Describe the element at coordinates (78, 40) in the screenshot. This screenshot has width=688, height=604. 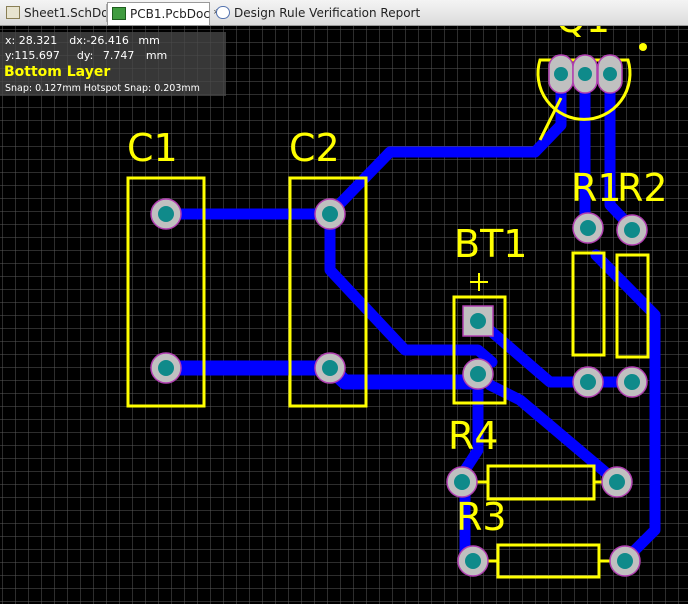
I see `hud-dx-label: dx:` at that location.